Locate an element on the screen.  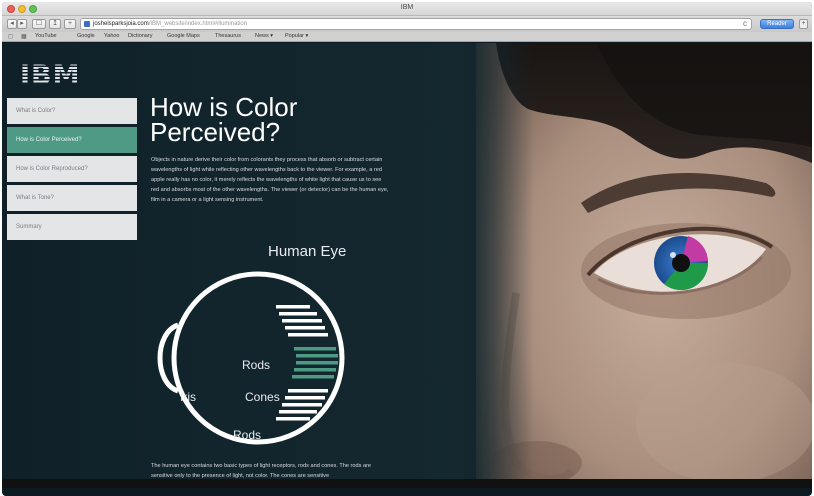
diagram-title: Human Eye is located at coordinates (307, 251).